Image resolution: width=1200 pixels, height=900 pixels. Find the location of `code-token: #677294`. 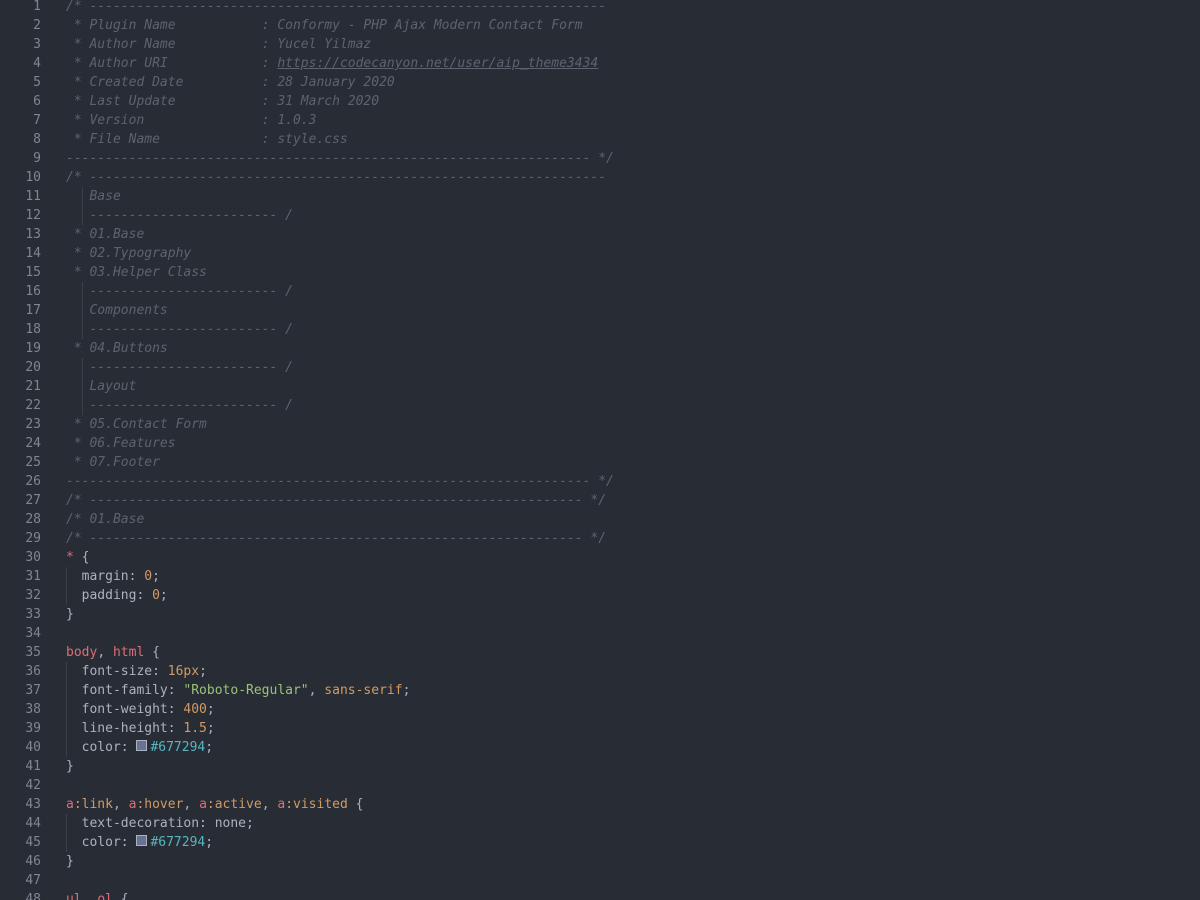

code-token: #677294 is located at coordinates (178, 842).